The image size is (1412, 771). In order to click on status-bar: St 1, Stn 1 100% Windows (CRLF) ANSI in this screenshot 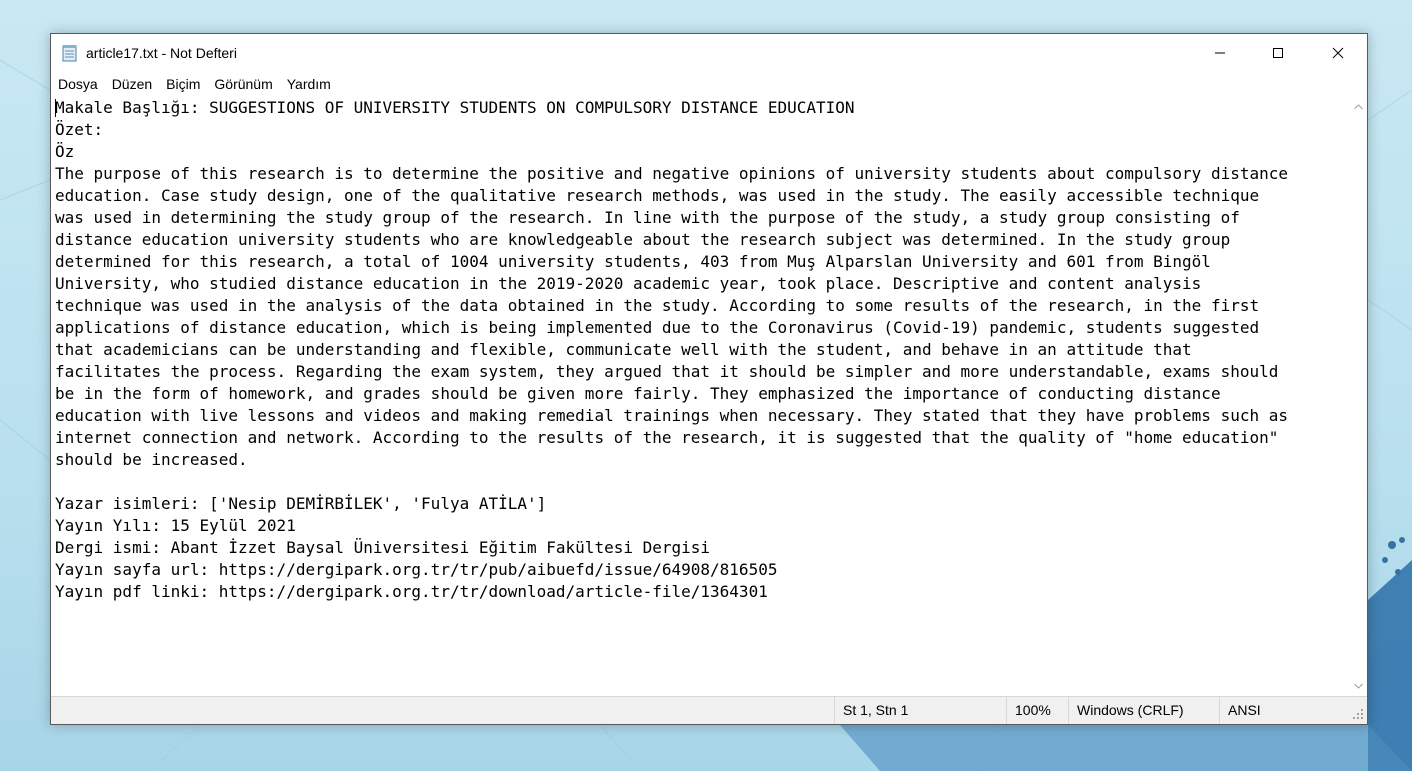, I will do `click(709, 710)`.